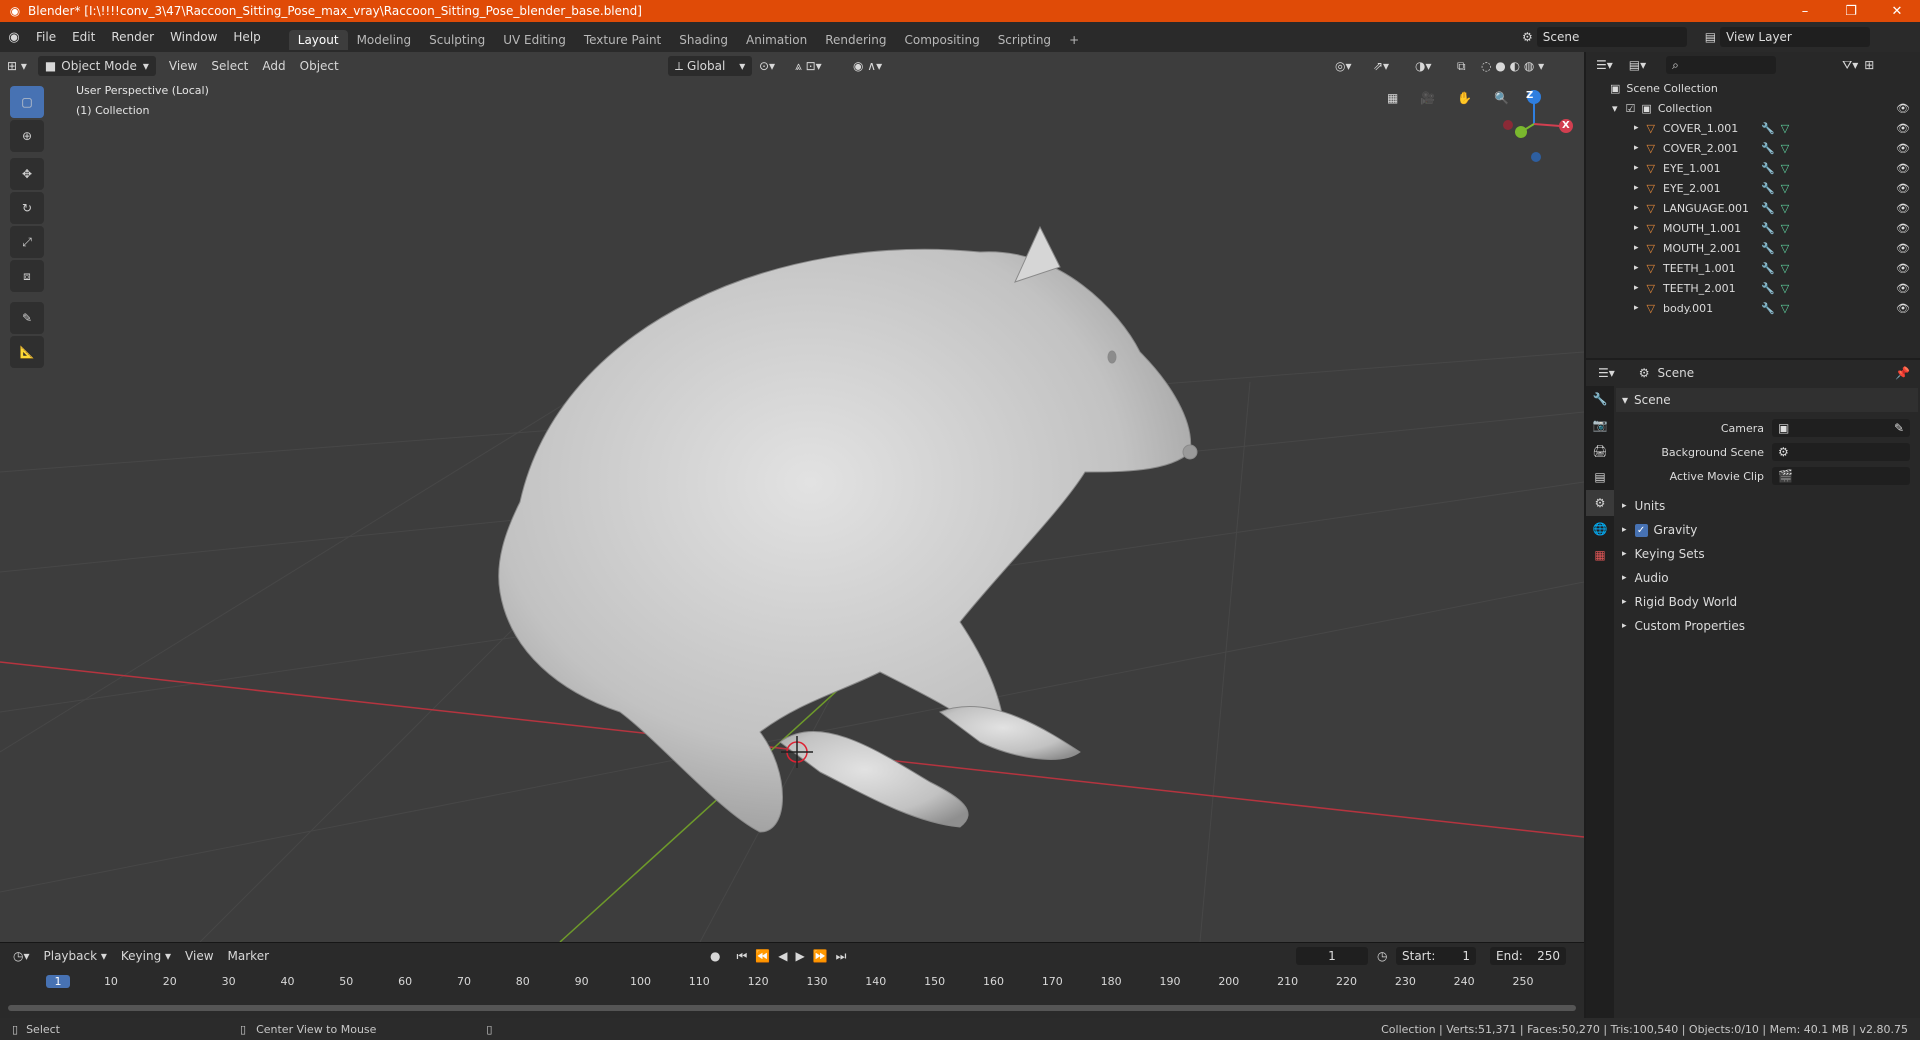 The image size is (1920, 1040). Describe the element at coordinates (21, 956) in the screenshot. I see `timeline-editor-icon: ◷▾` at that location.